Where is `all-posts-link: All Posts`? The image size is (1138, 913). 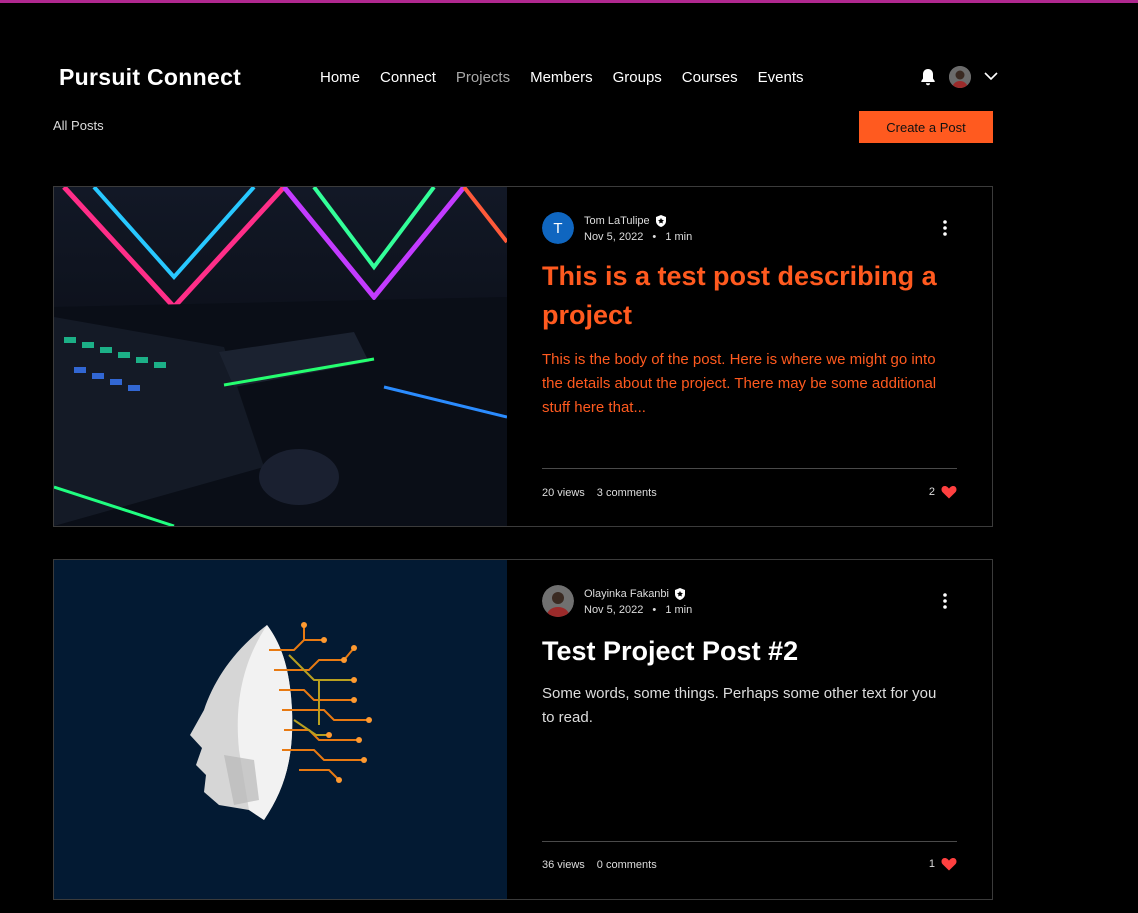
all-posts-link: All Posts is located at coordinates (78, 125).